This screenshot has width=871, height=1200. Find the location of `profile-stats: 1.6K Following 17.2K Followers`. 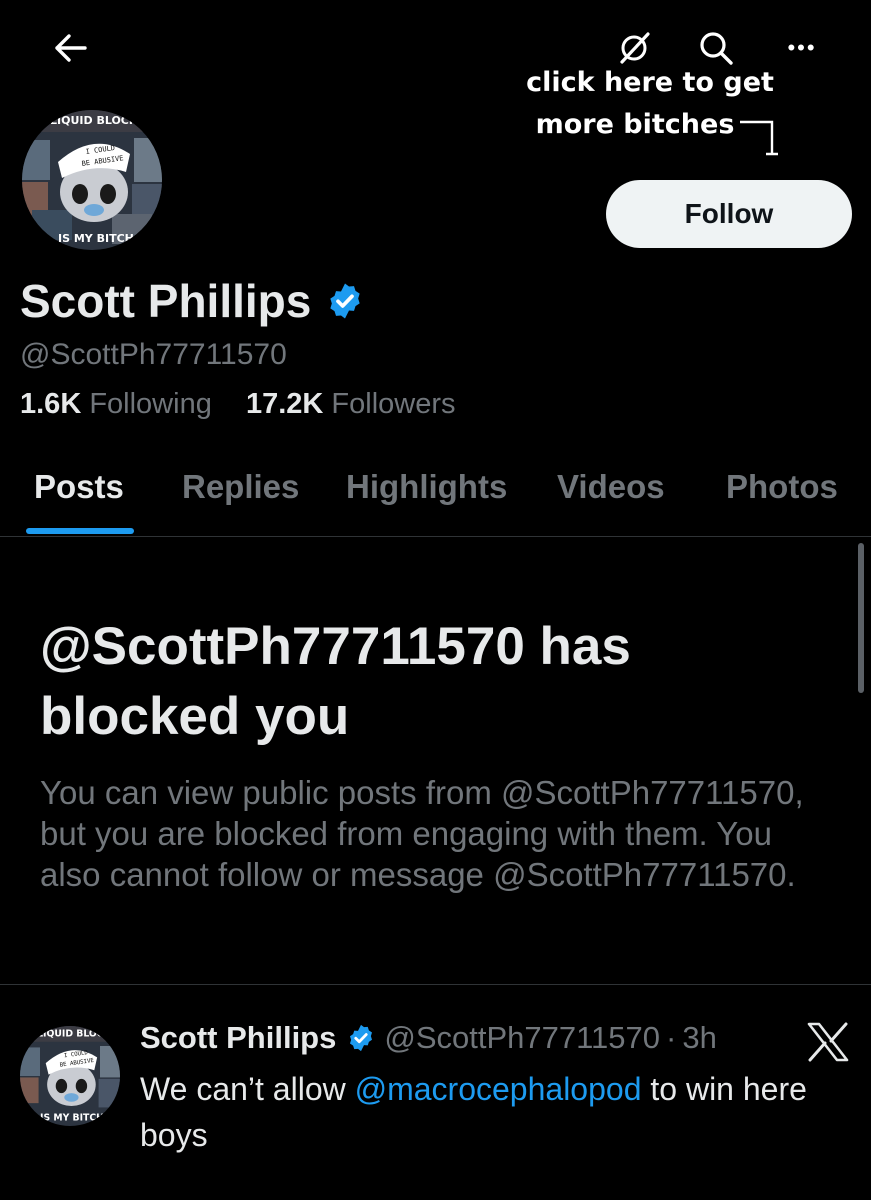

profile-stats: 1.6K Following 17.2K Followers is located at coordinates (238, 404).